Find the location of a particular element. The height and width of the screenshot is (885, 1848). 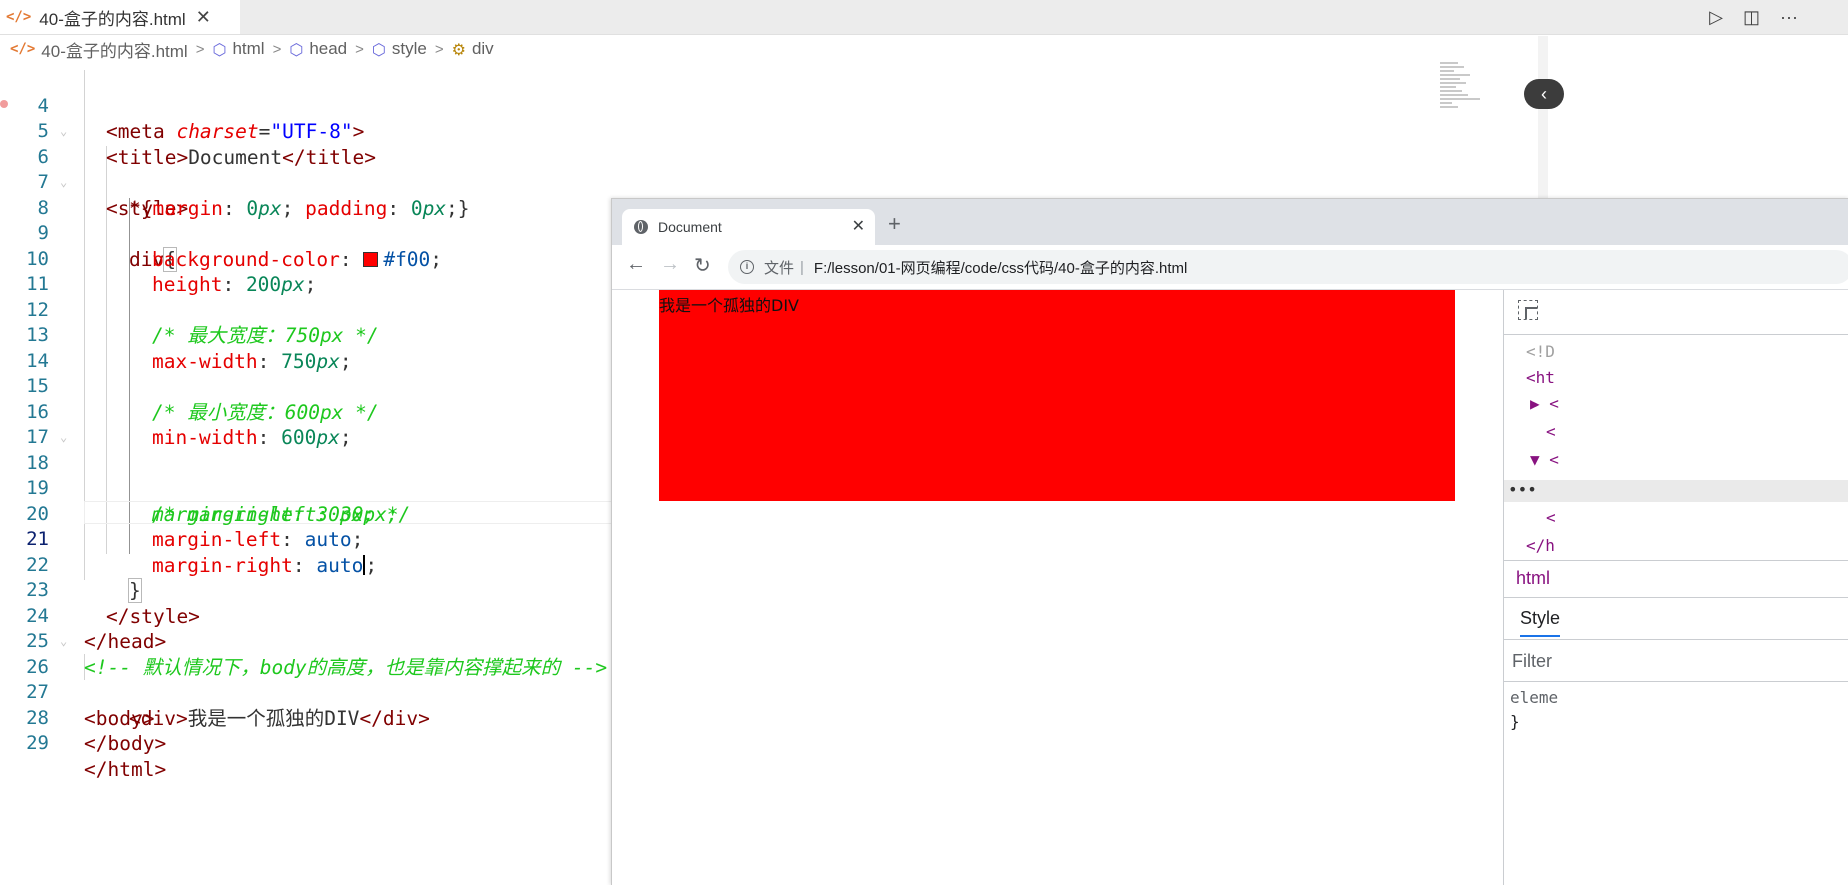

breadcrumb-item-head: ⬡ head is located at coordinates (318, 49).